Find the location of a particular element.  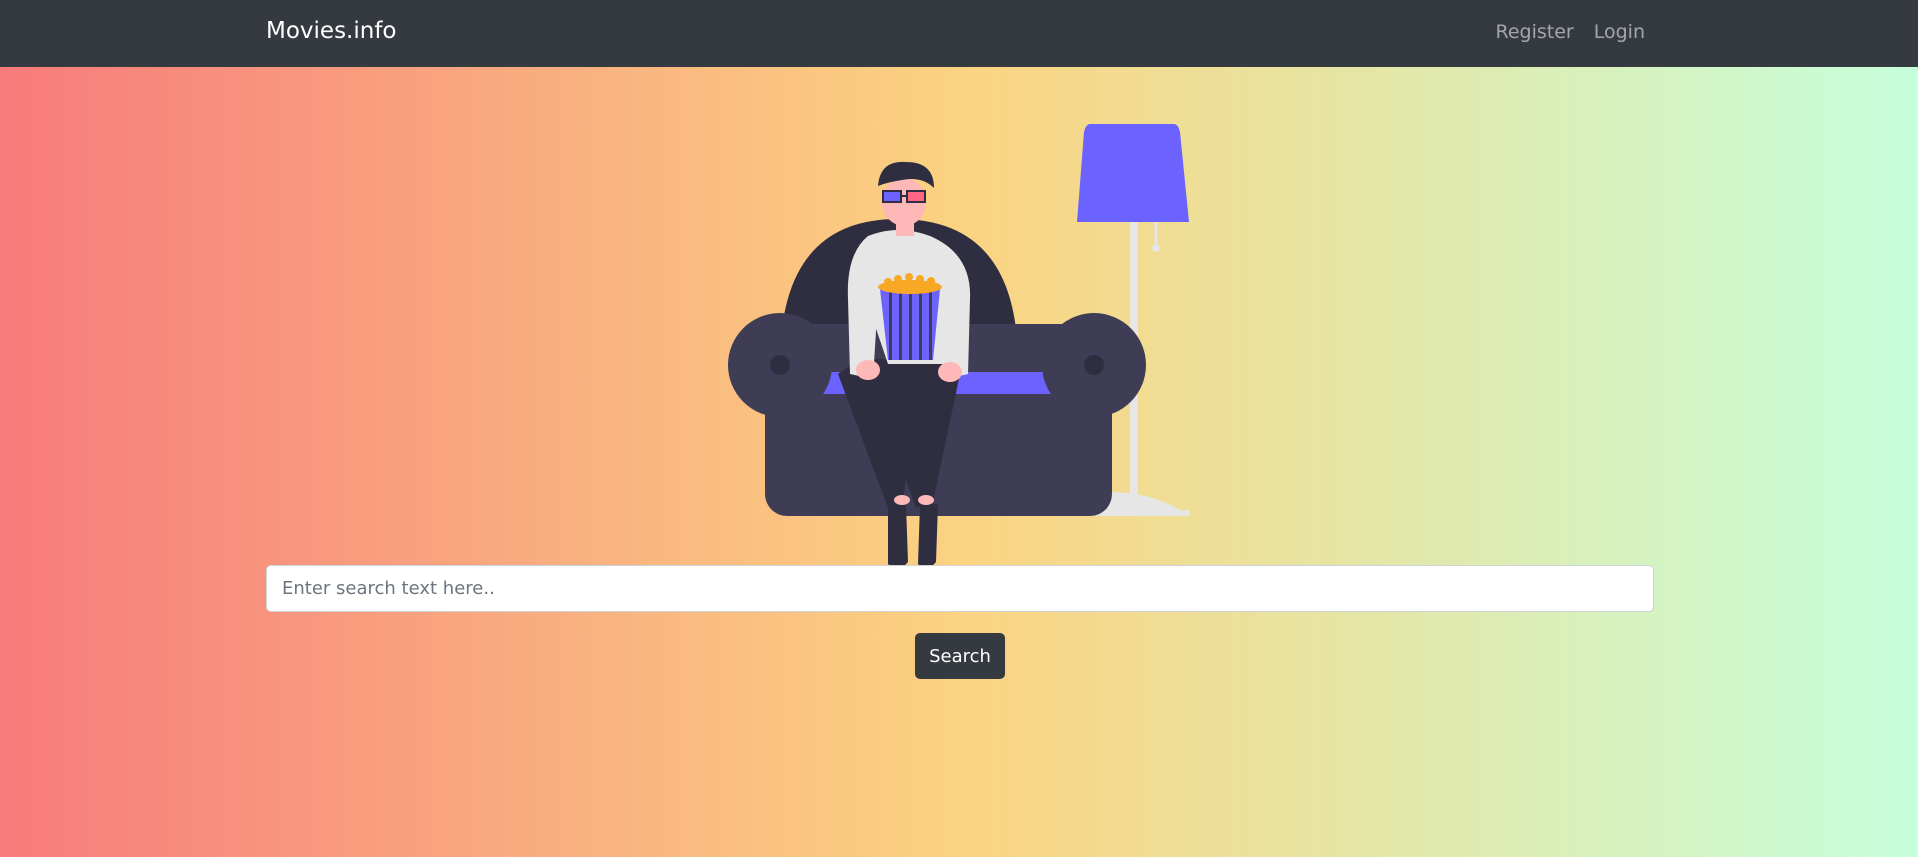

search-button: Search is located at coordinates (960, 656).